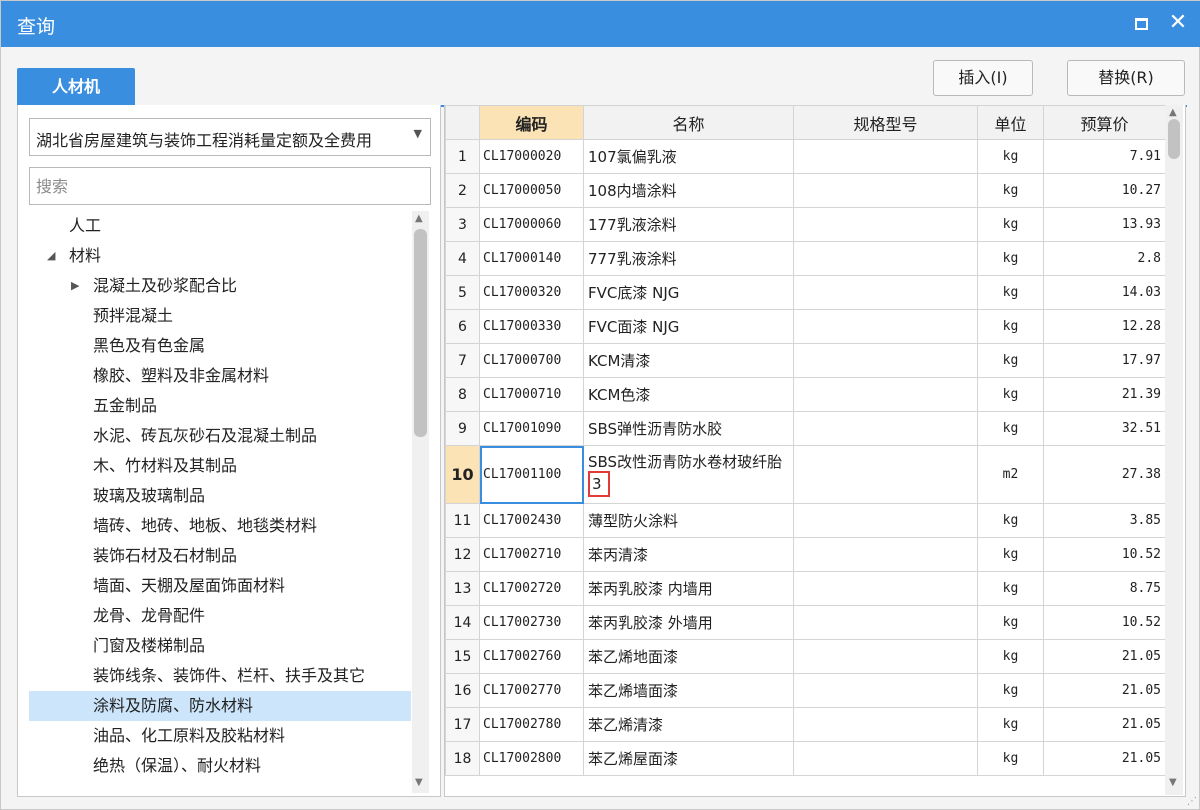  I want to click on tab-materials: 人材机, so click(76, 87).